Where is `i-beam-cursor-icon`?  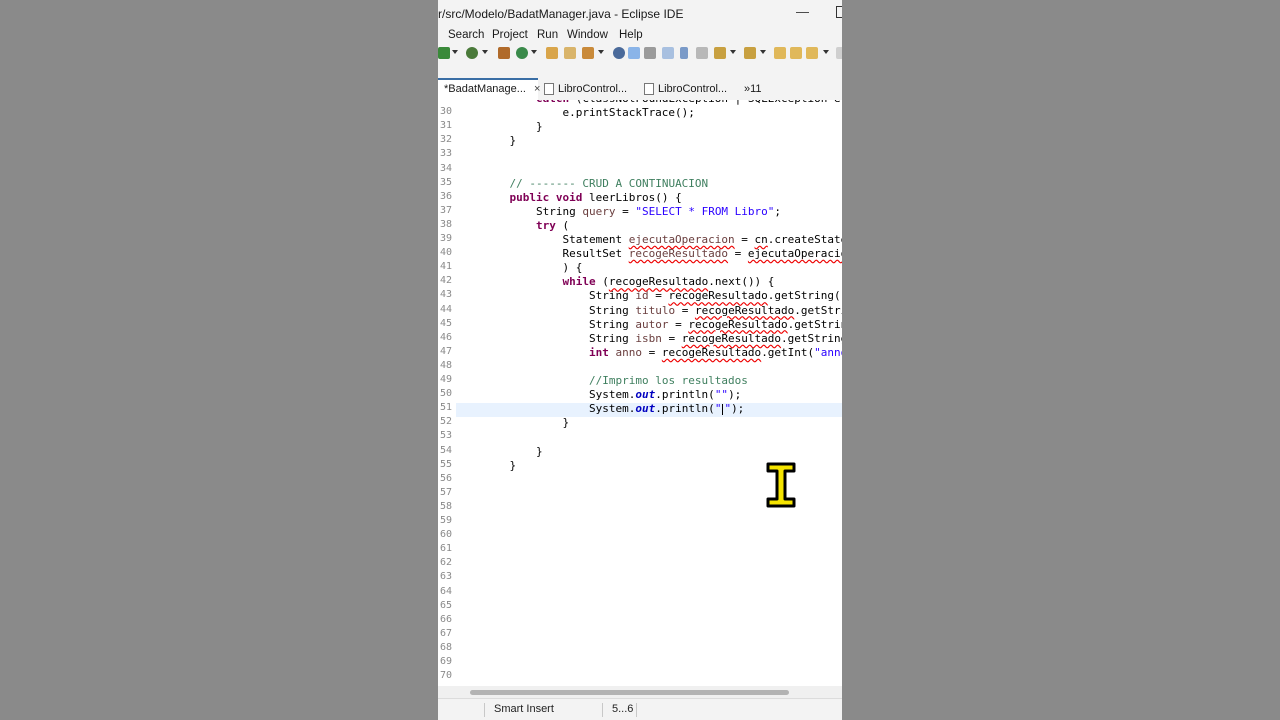 i-beam-cursor-icon is located at coordinates (781, 485).